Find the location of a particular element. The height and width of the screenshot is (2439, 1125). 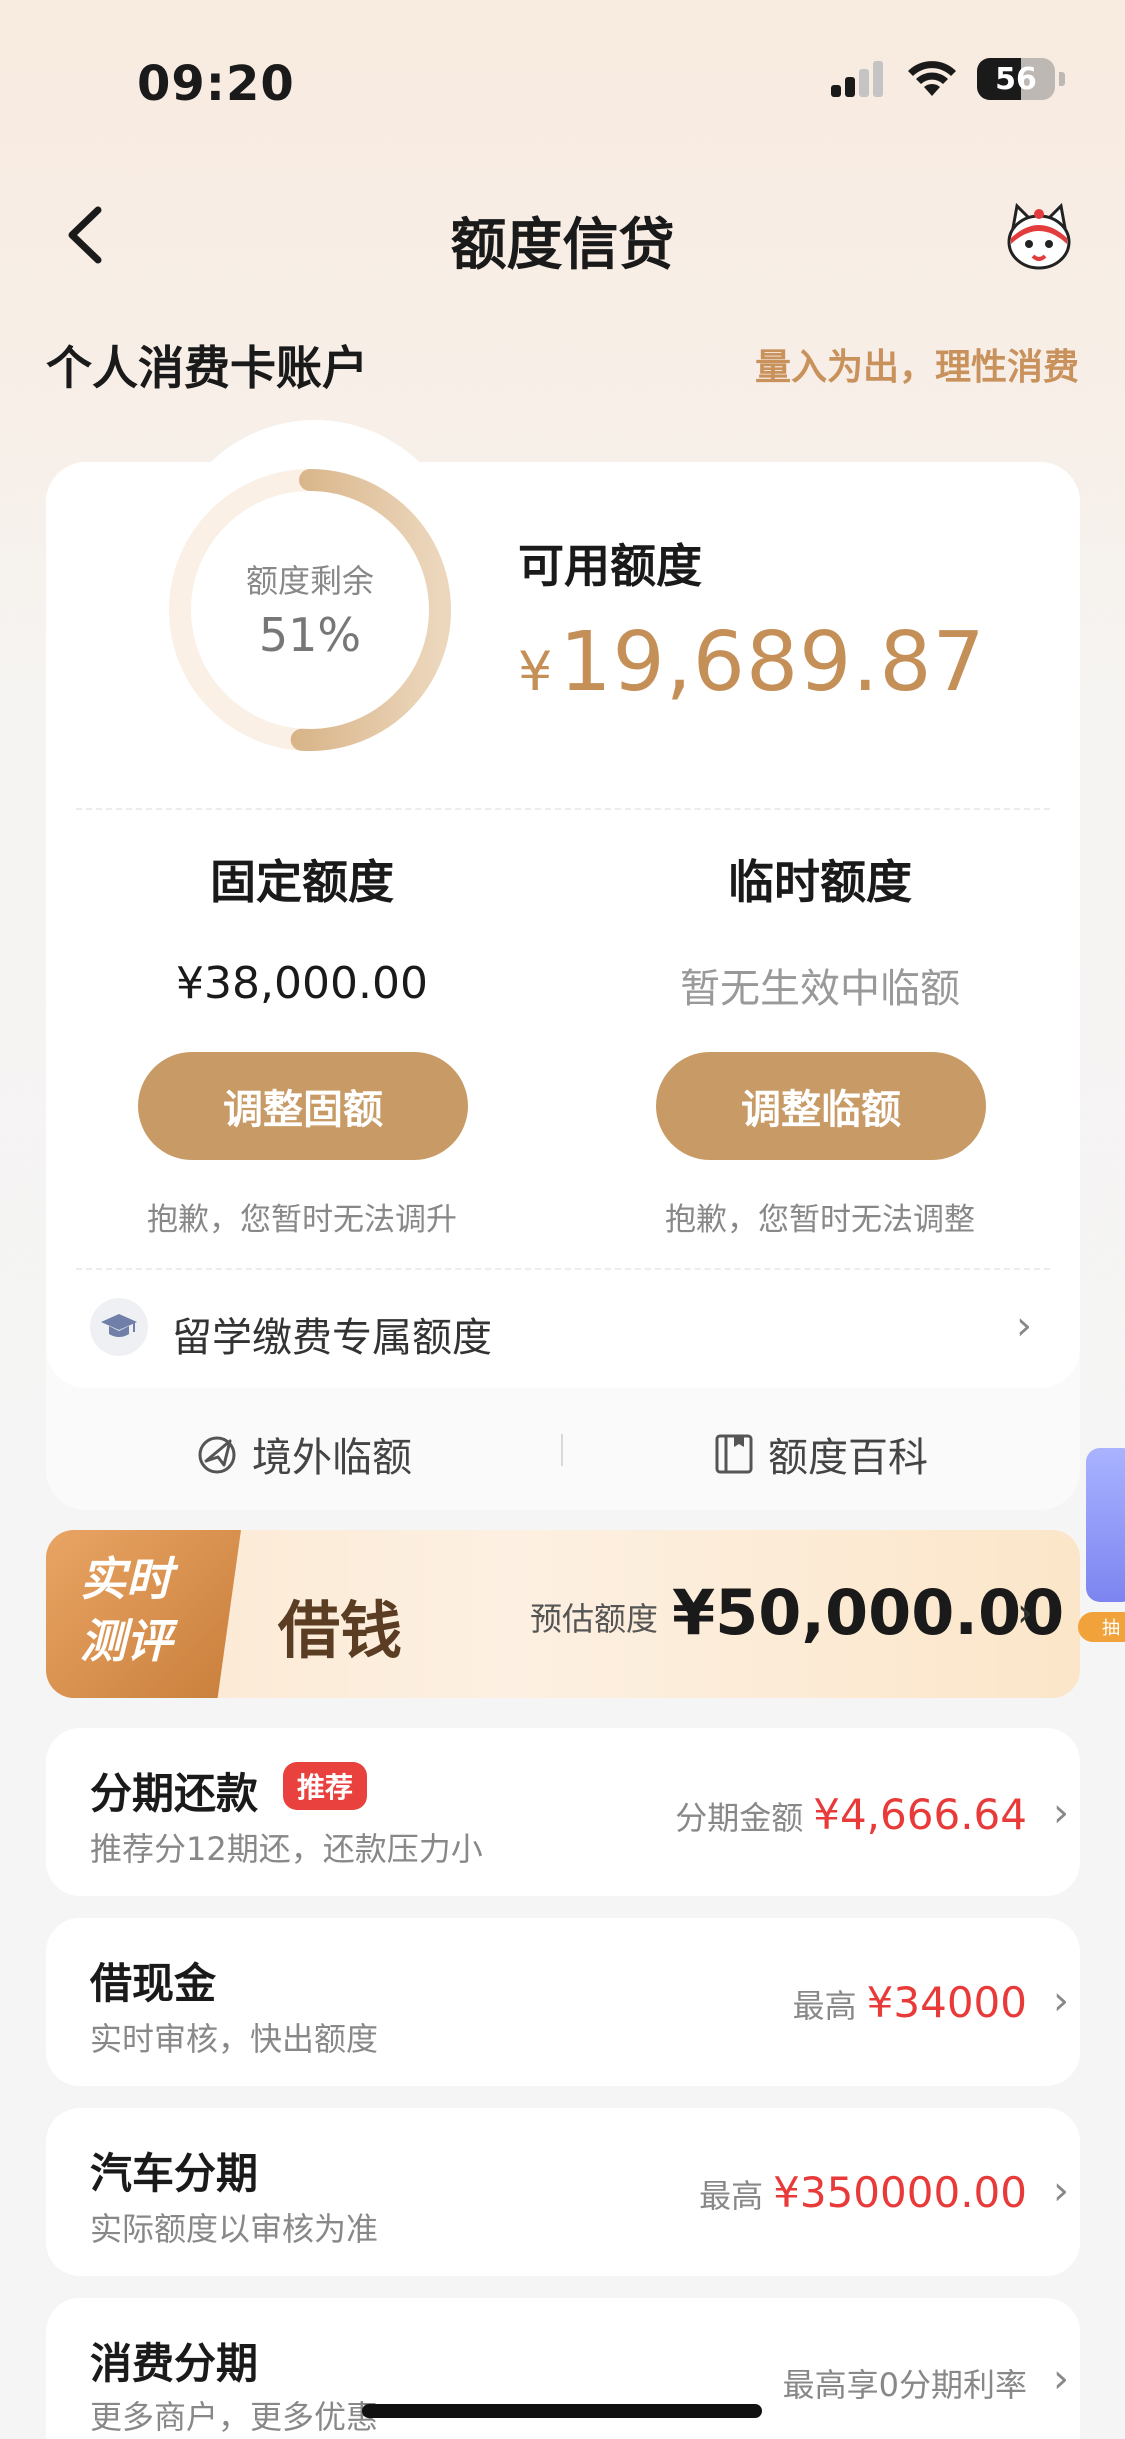

temp-quota-title: 临时额度 is located at coordinates (820, 882).